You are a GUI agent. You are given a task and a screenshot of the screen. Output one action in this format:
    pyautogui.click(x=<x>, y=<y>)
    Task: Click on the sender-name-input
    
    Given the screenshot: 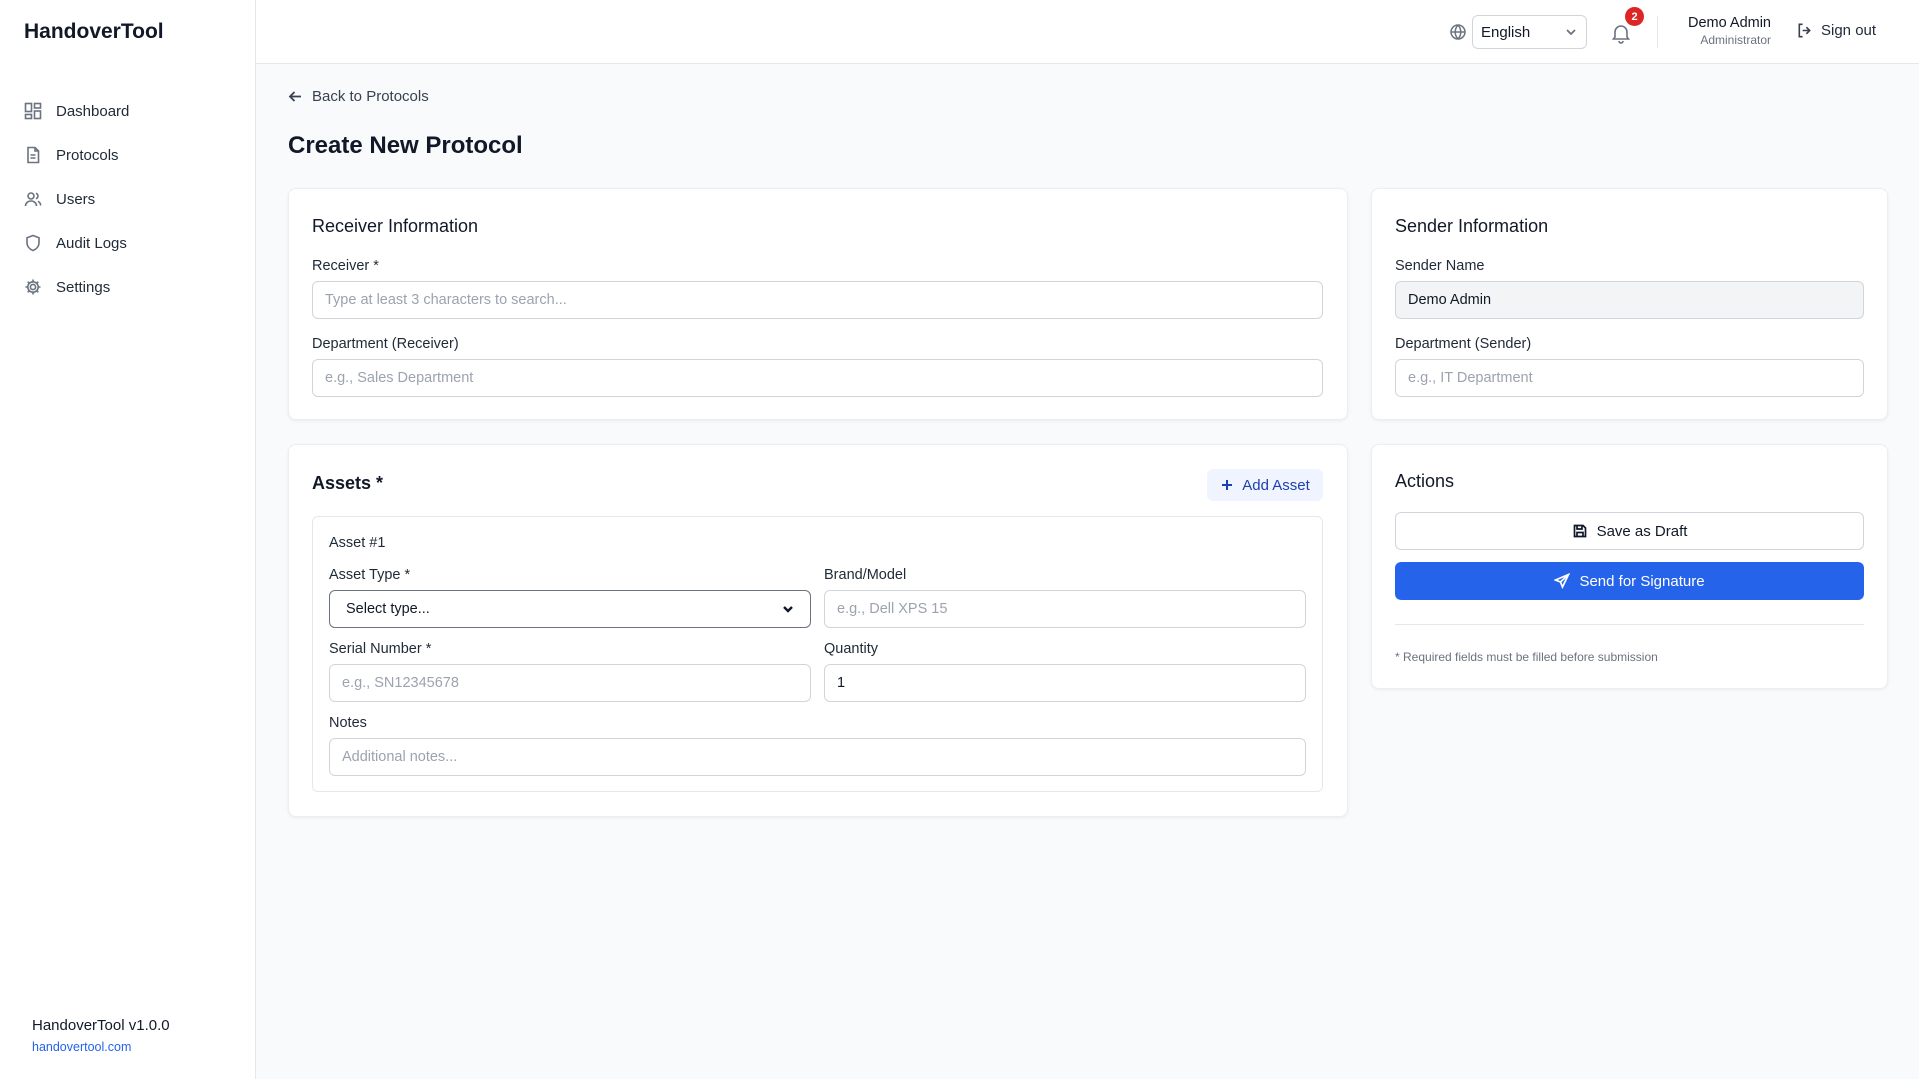 What is the action you would take?
    pyautogui.click(x=1629, y=300)
    